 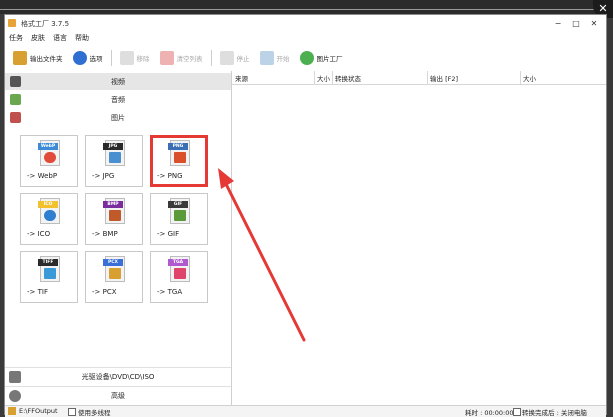 What do you see at coordinates (114, 211) in the screenshot?
I see `bmp-file-icon: BMP` at bounding box center [114, 211].